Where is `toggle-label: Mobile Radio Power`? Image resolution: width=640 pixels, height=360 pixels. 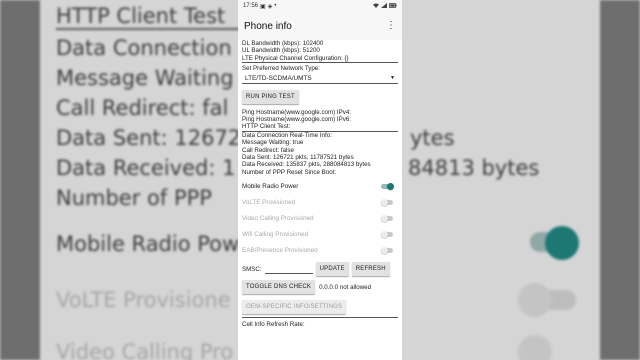
toggle-label: Mobile Radio Power is located at coordinates (270, 186).